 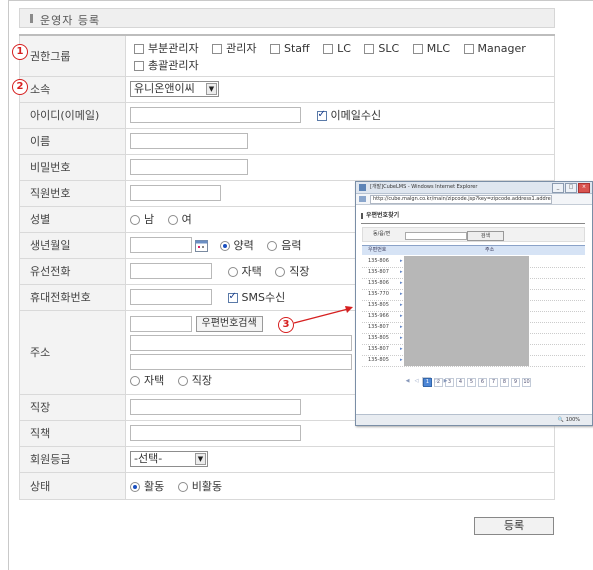 What do you see at coordinates (471, 382) in the screenshot?
I see `page-number: 5` at bounding box center [471, 382].